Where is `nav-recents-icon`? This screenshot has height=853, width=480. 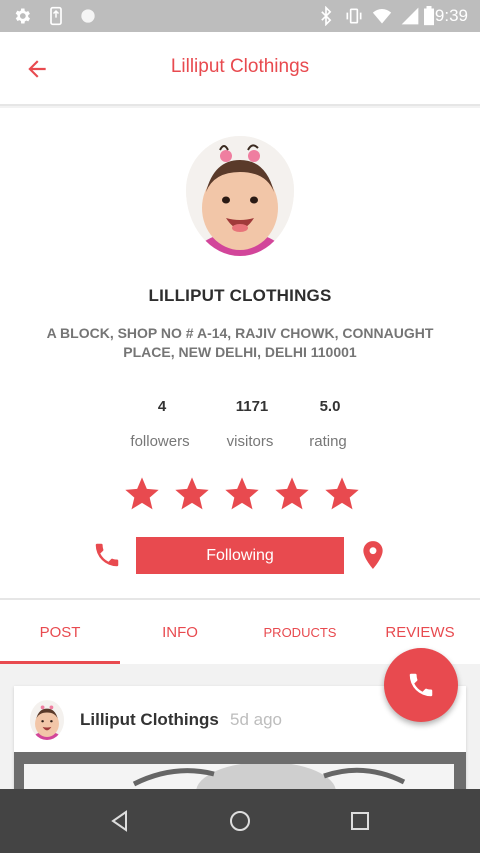 nav-recents-icon is located at coordinates (360, 821).